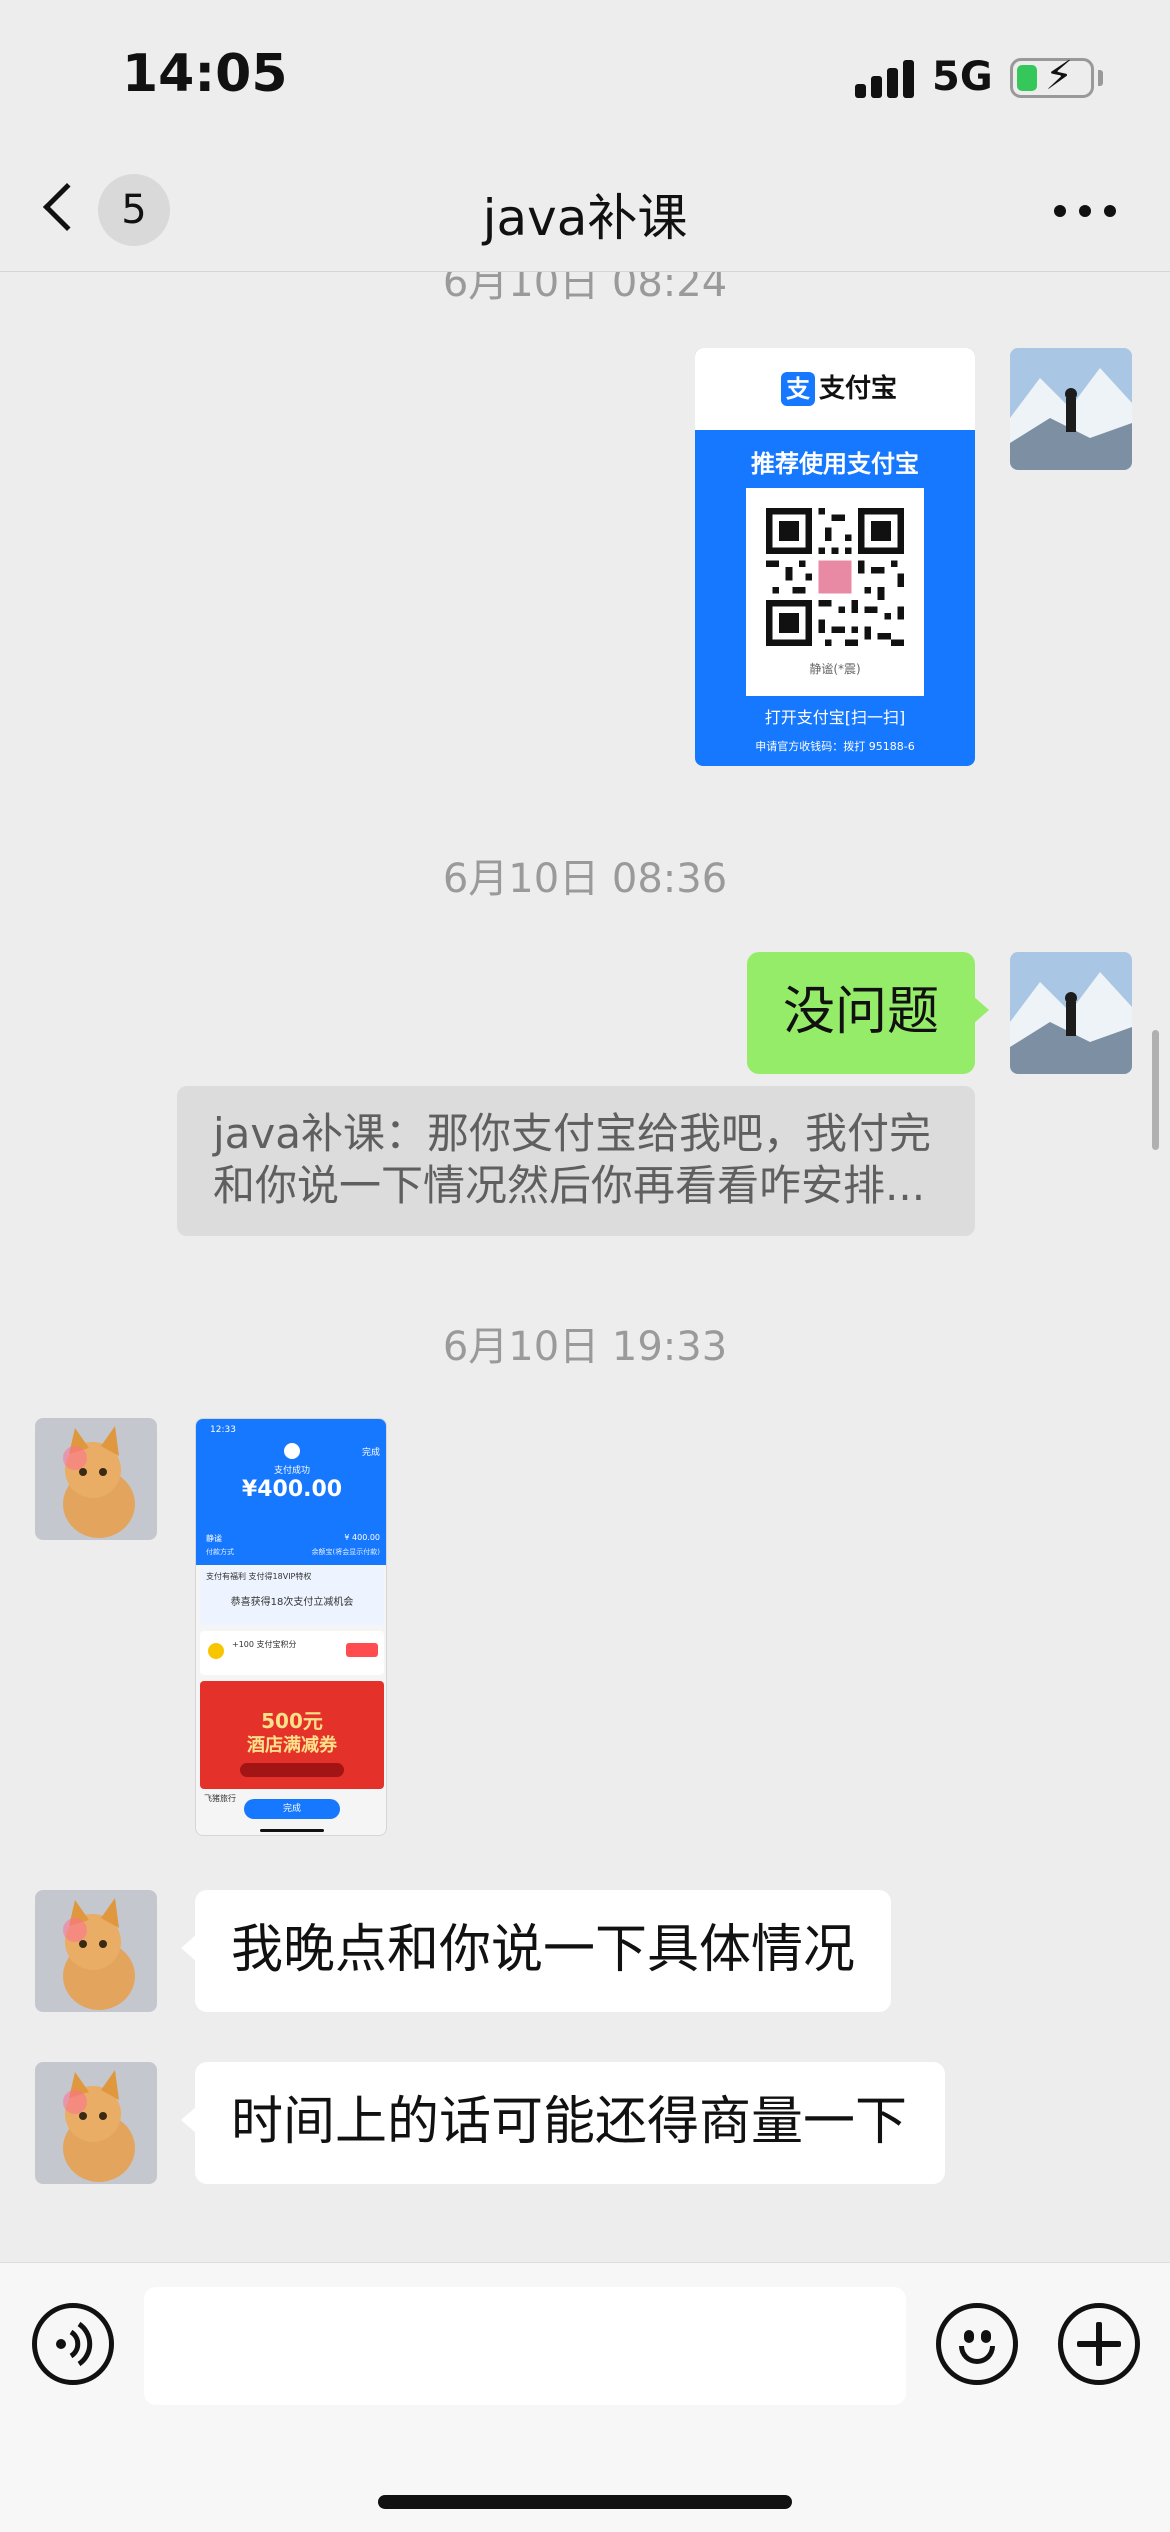 This screenshot has width=1170, height=2532. I want to click on message-bubble-incoming: 我晚点和你说一下具体情况, so click(536, 1951).